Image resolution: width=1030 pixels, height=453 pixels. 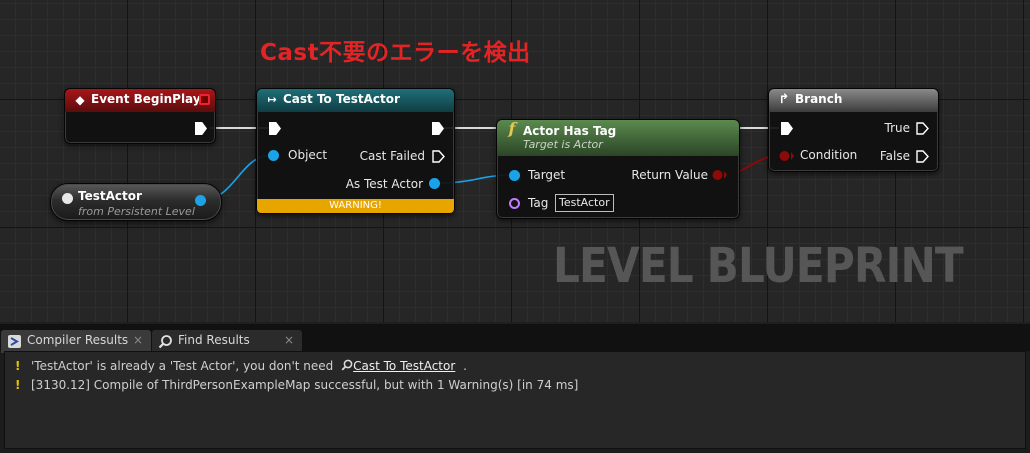 What do you see at coordinates (438, 128) in the screenshot?
I see `cast-exec-out-pin` at bounding box center [438, 128].